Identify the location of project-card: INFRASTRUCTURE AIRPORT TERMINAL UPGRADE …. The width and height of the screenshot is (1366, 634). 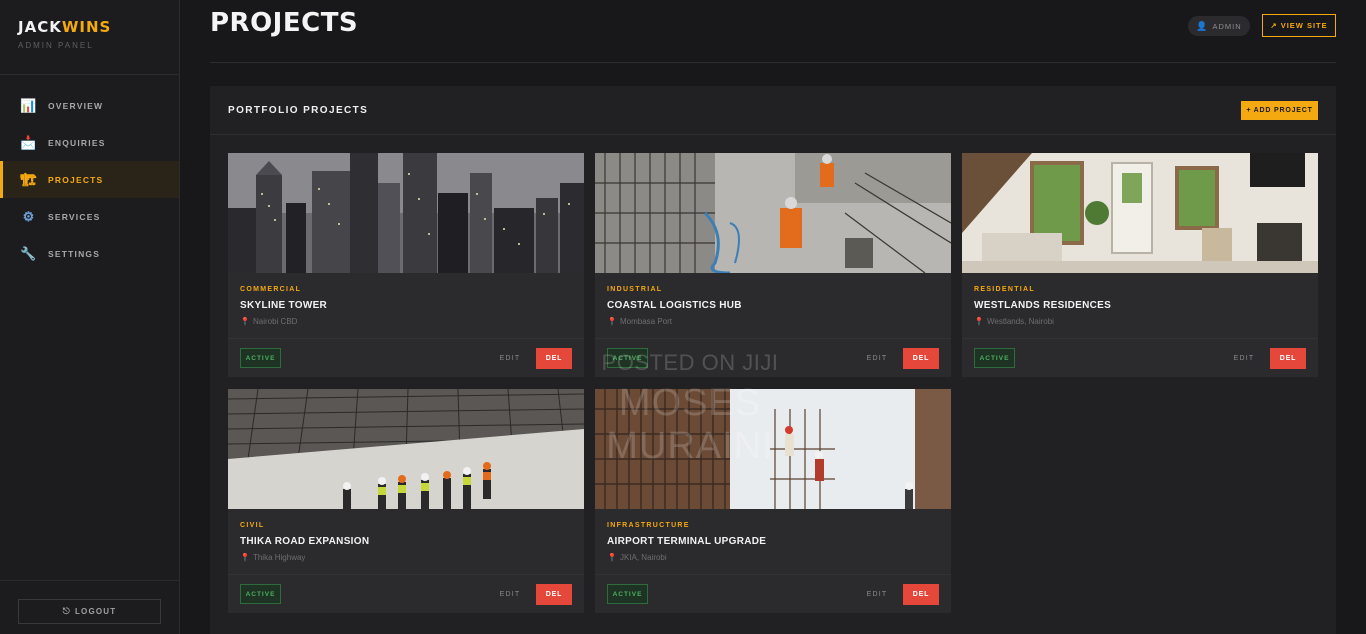
(773, 501).